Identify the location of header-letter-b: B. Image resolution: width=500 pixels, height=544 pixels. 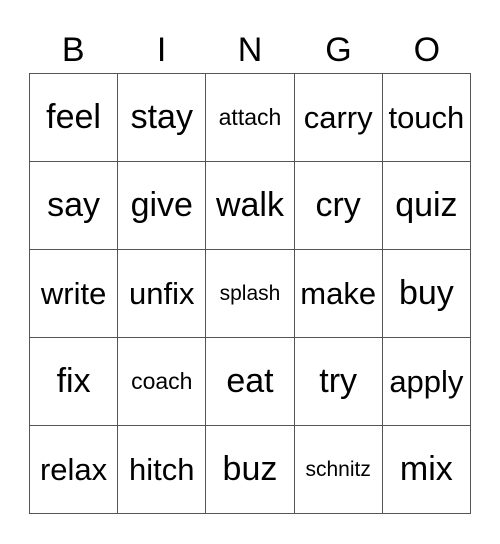
(73, 50).